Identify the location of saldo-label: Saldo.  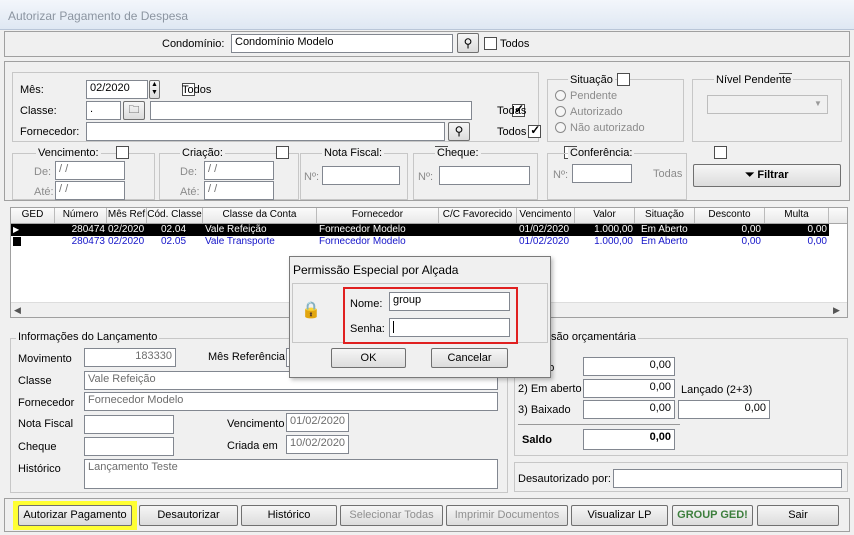
(537, 440).